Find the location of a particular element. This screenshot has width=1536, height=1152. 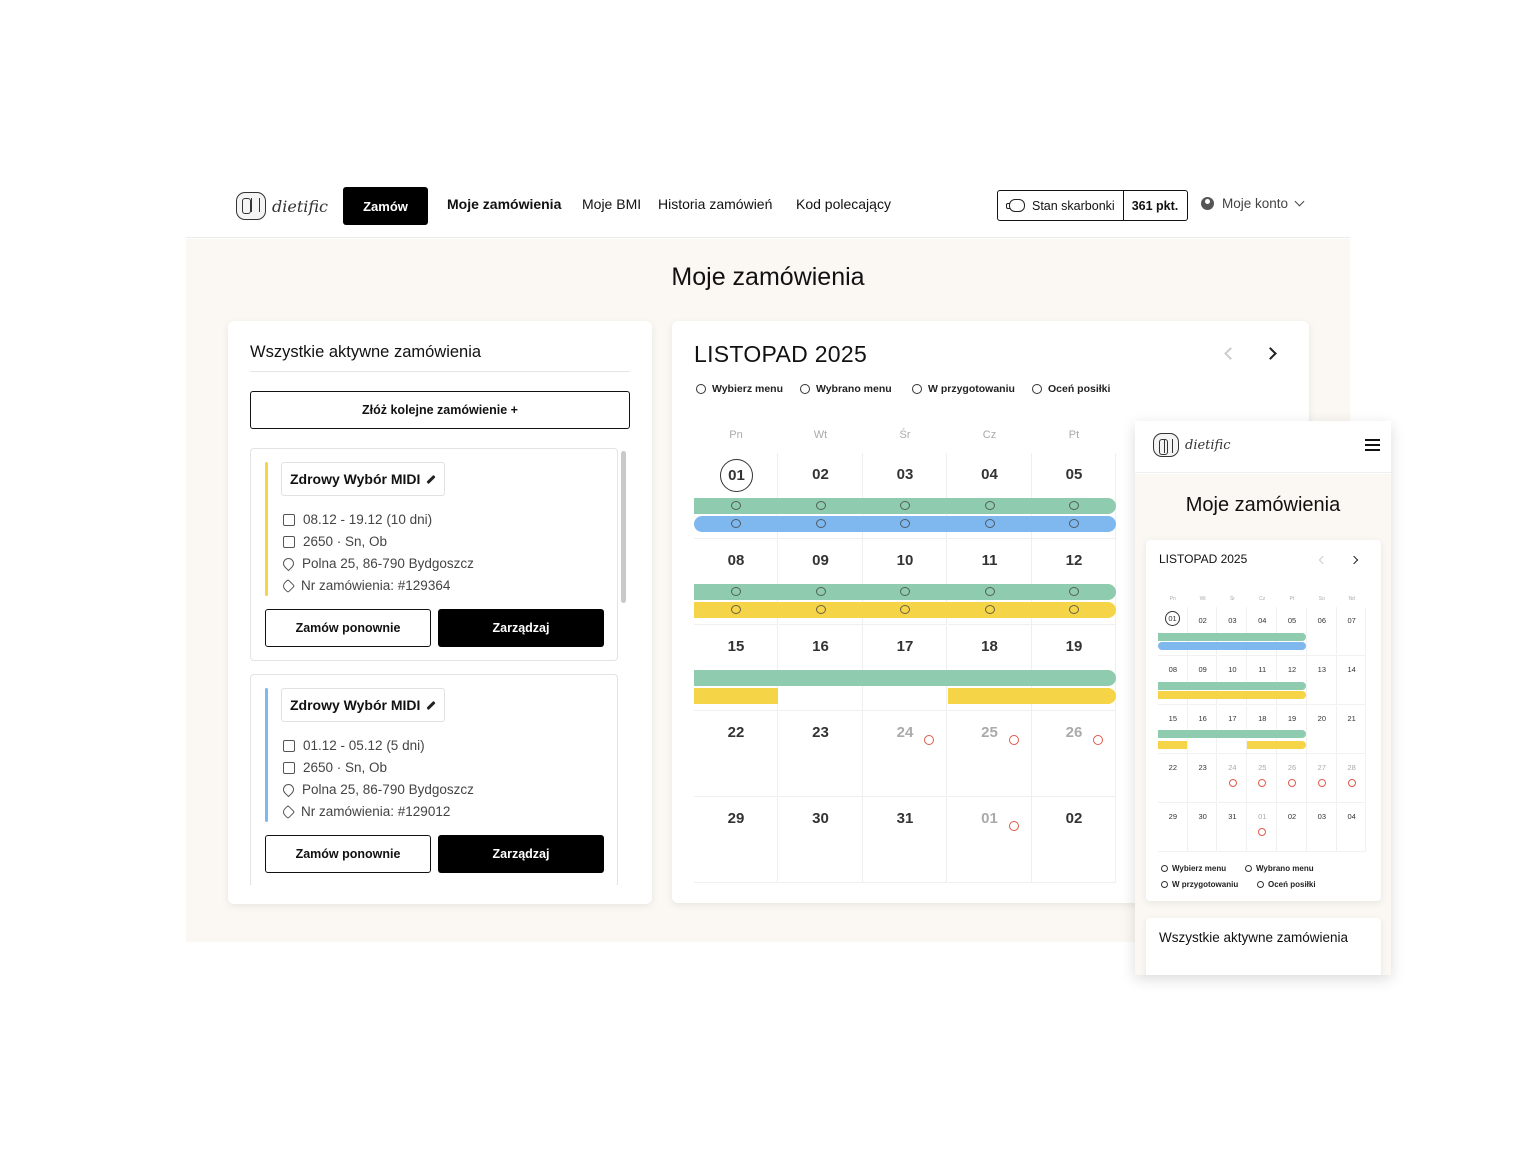

calendar-day-cell: 21 is located at coordinates (1351, 729).